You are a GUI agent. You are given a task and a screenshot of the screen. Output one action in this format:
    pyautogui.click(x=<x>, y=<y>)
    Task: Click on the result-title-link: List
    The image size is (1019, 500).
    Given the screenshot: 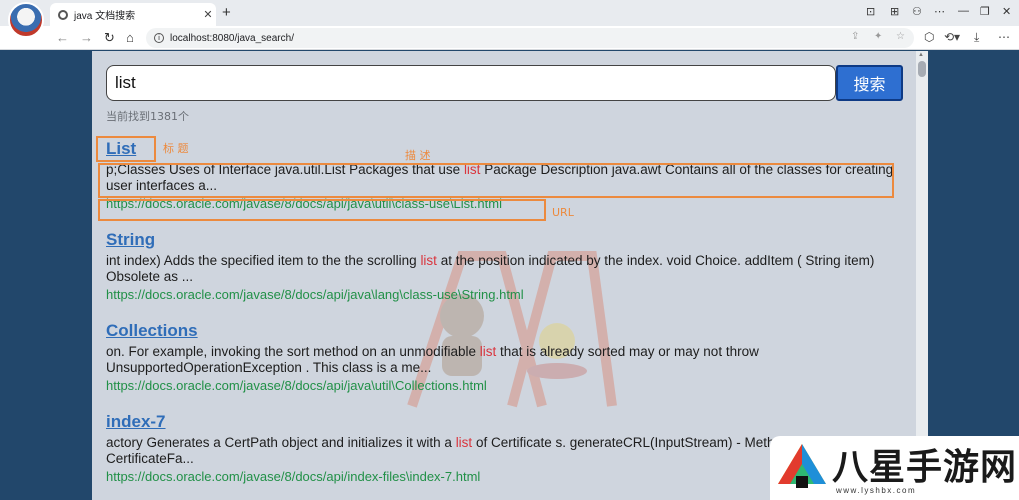 What is the action you would take?
    pyautogui.click(x=506, y=150)
    